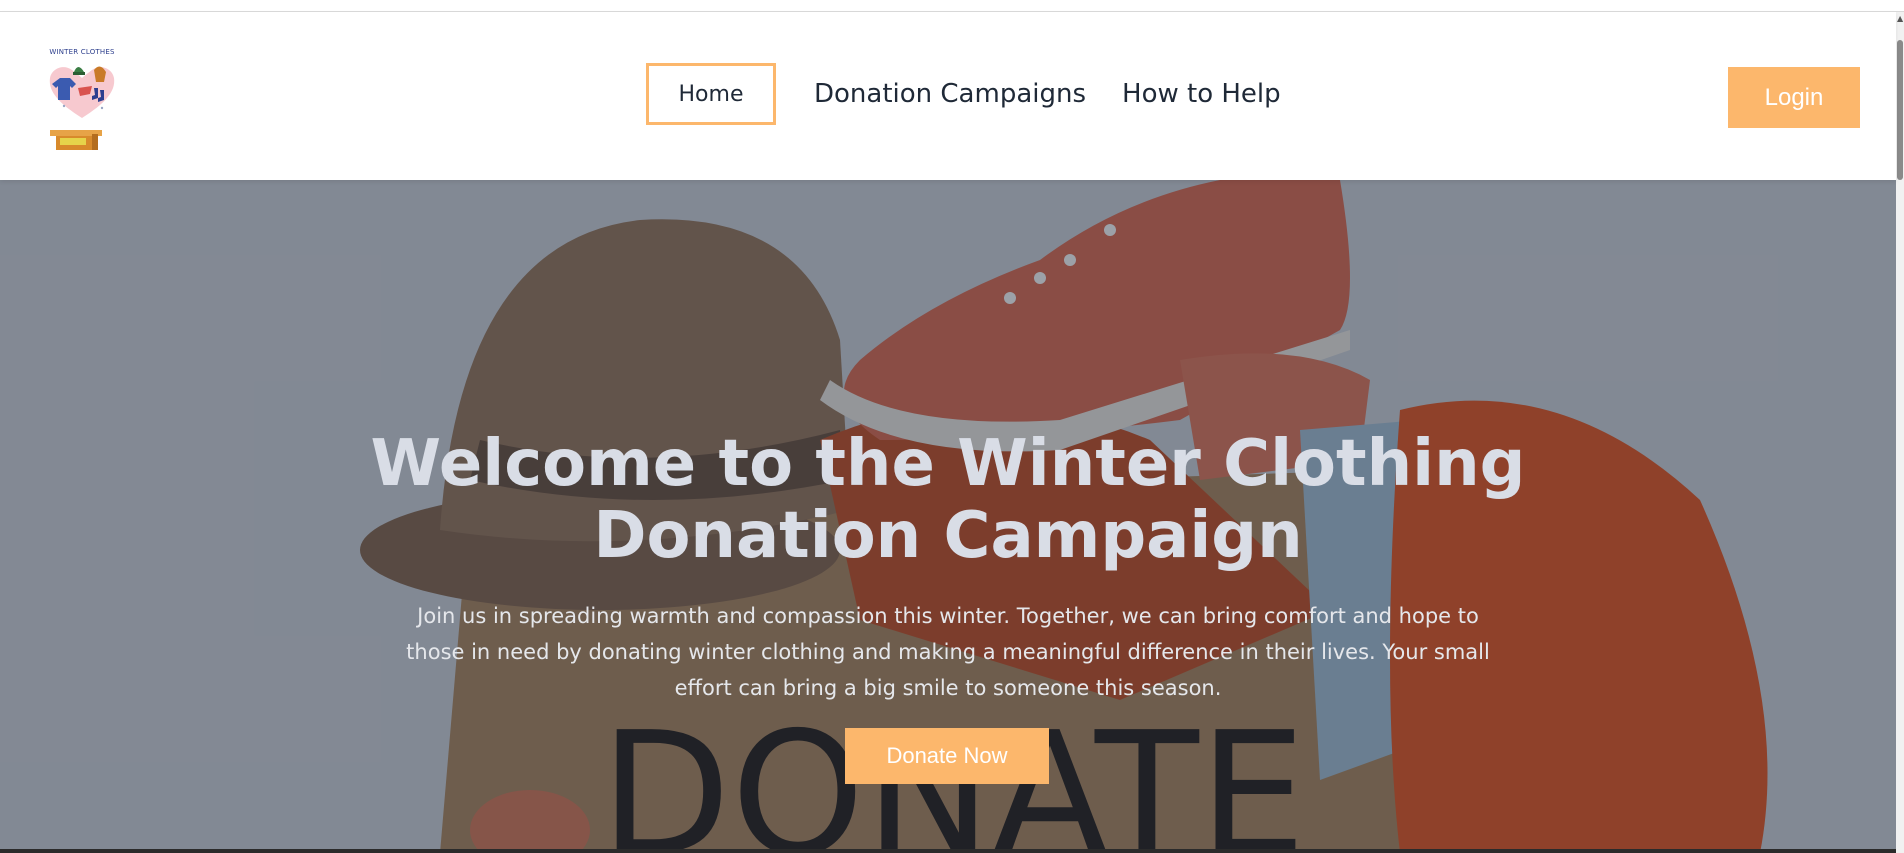 The height and width of the screenshot is (853, 1904). I want to click on site-logo: WINTER CLOTHES, so click(82, 102).